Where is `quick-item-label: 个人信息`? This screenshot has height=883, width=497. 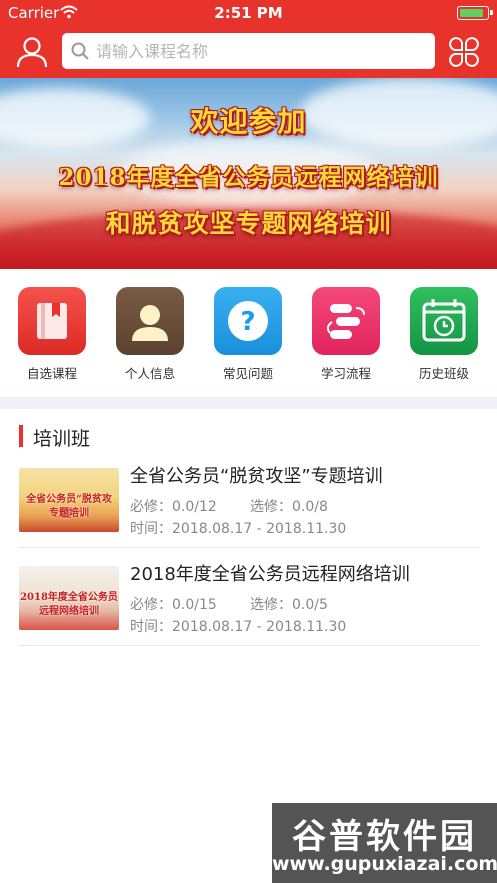 quick-item-label: 个人信息 is located at coordinates (149, 373).